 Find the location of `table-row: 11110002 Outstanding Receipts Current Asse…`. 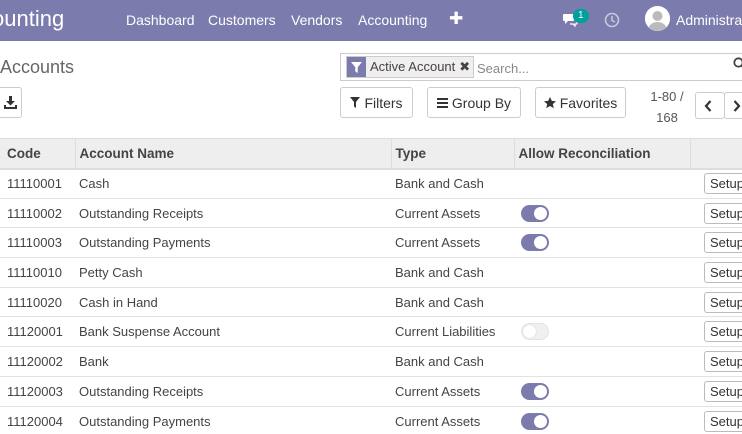

table-row: 11110002 Outstanding Receipts Current Asse… is located at coordinates (371, 212).